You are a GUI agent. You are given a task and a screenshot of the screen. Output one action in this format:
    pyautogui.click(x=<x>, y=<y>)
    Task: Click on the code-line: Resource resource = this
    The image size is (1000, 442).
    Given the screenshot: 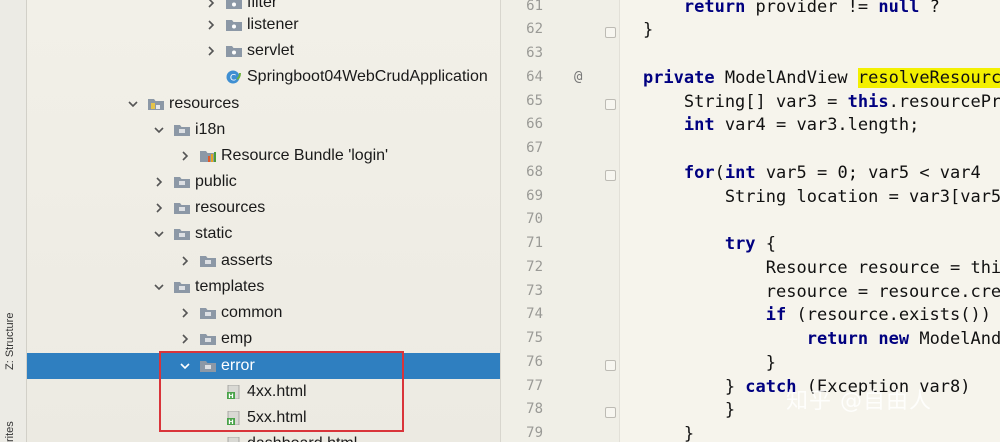 What is the action you would take?
    pyautogui.click(x=810, y=268)
    